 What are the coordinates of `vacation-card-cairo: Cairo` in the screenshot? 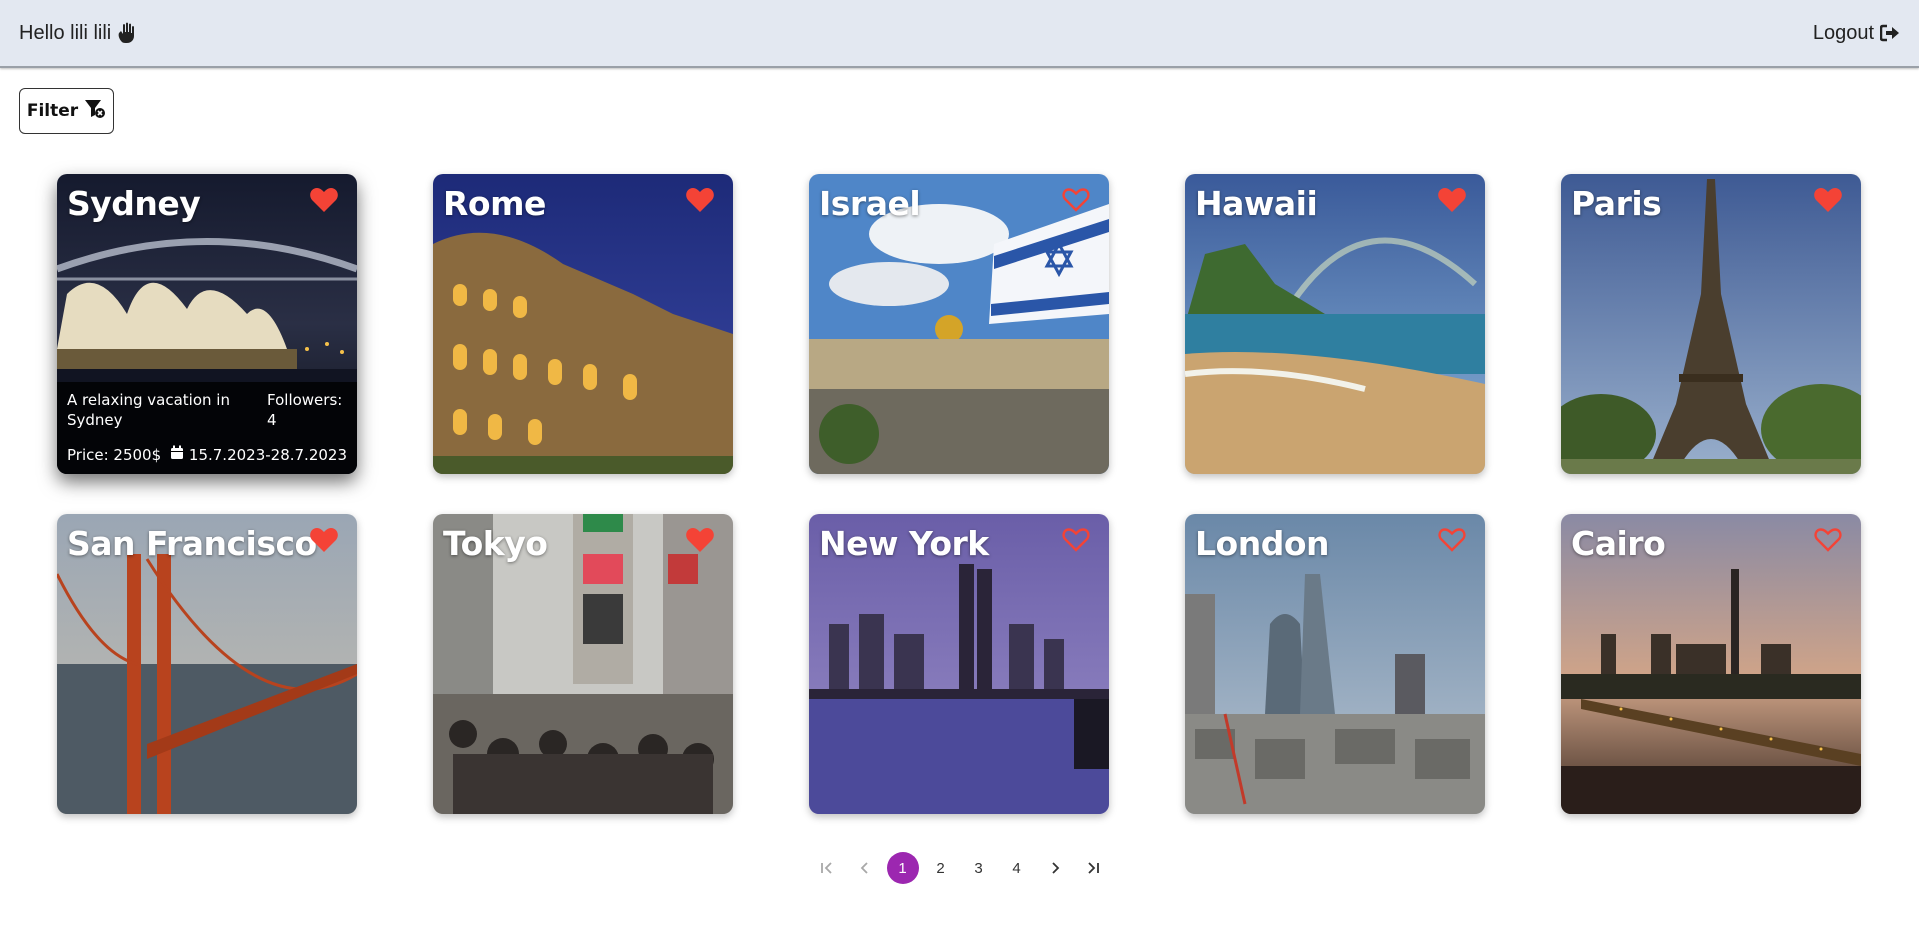 It's located at (1711, 664).